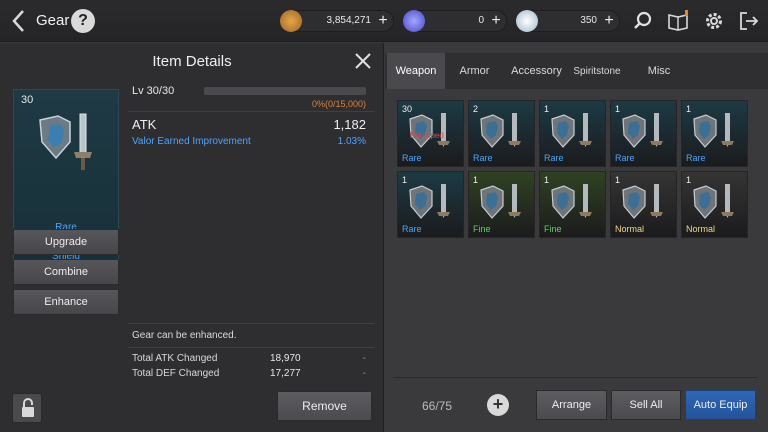 This screenshot has height=432, width=768. I want to click on total-def-change: -, so click(364, 373).